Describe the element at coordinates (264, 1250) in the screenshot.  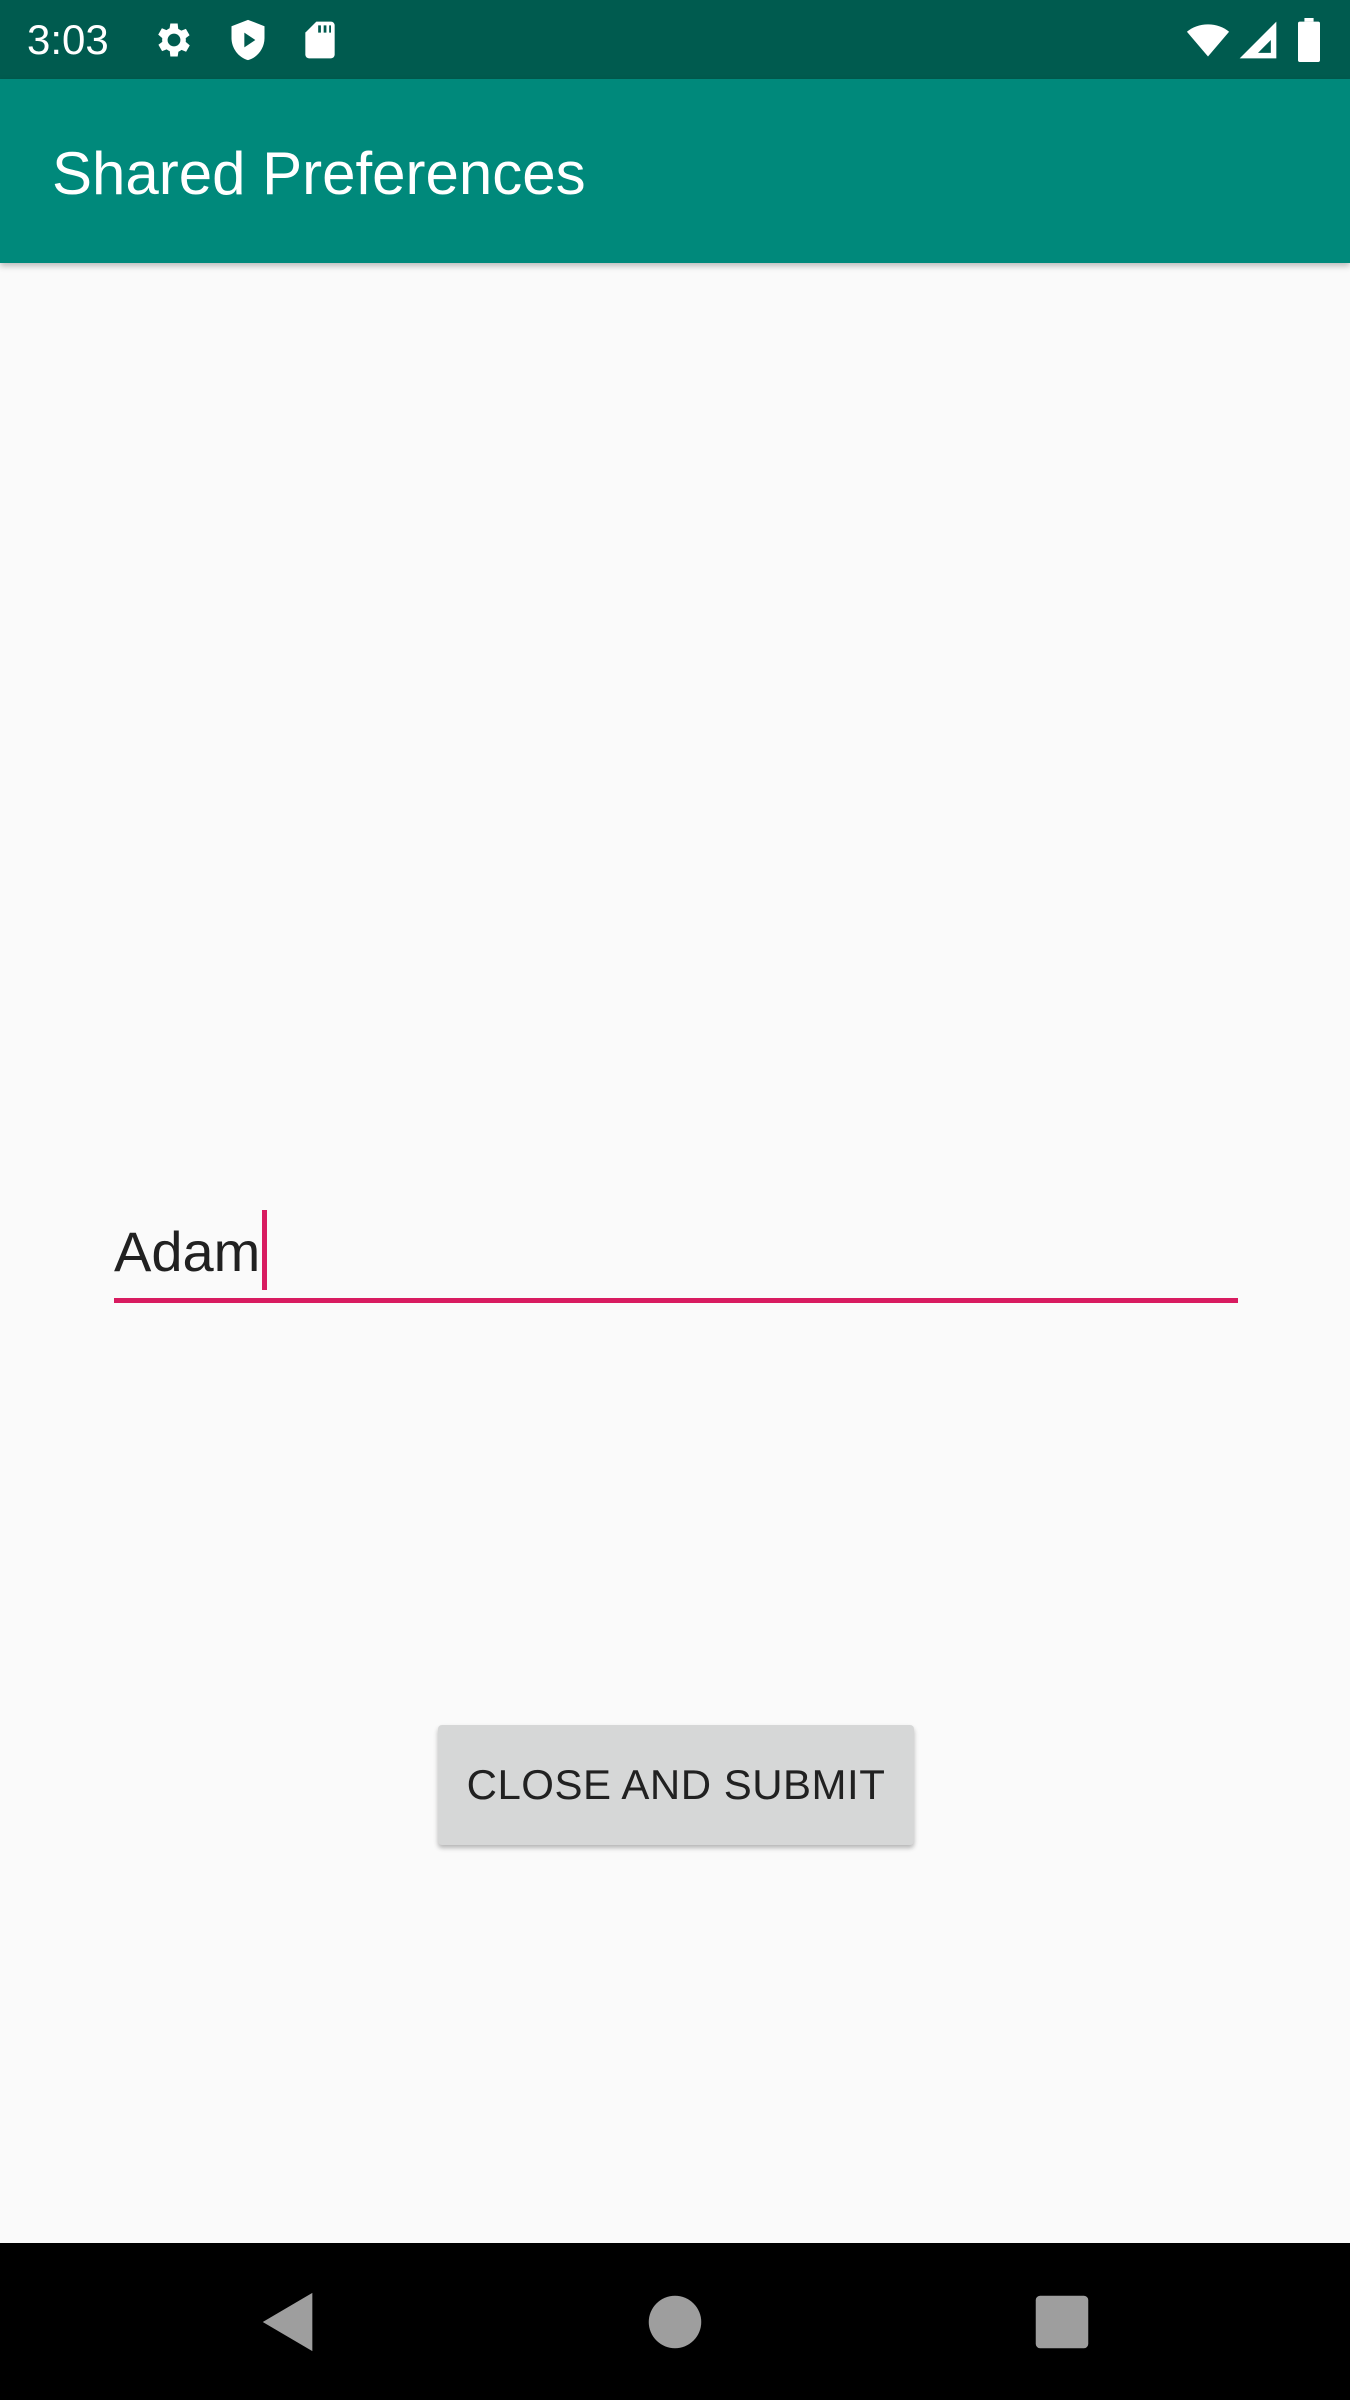
I see `text-cursor` at that location.